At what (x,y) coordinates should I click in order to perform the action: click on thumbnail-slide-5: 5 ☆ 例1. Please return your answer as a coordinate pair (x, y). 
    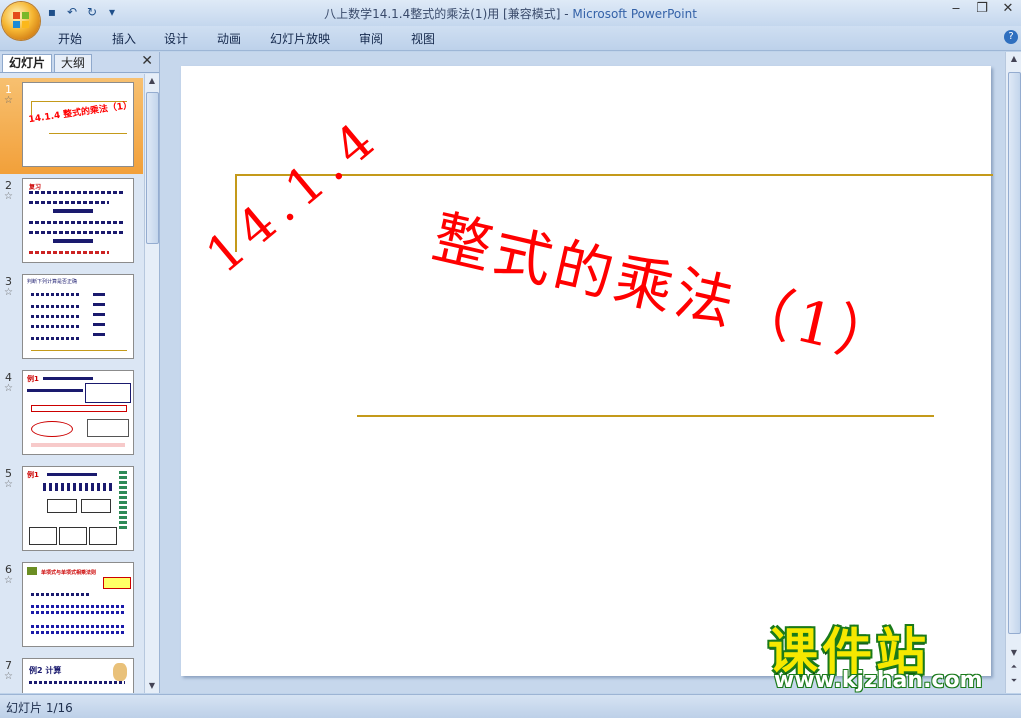
    Looking at the image, I should click on (71, 510).